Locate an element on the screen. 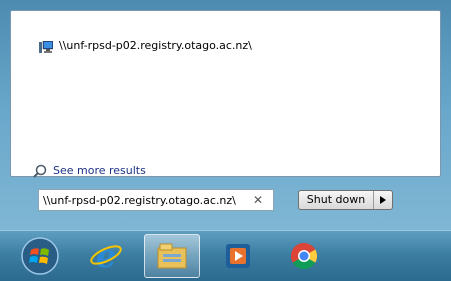 The height and width of the screenshot is (281, 451). close-icon: ✕ is located at coordinates (258, 200).